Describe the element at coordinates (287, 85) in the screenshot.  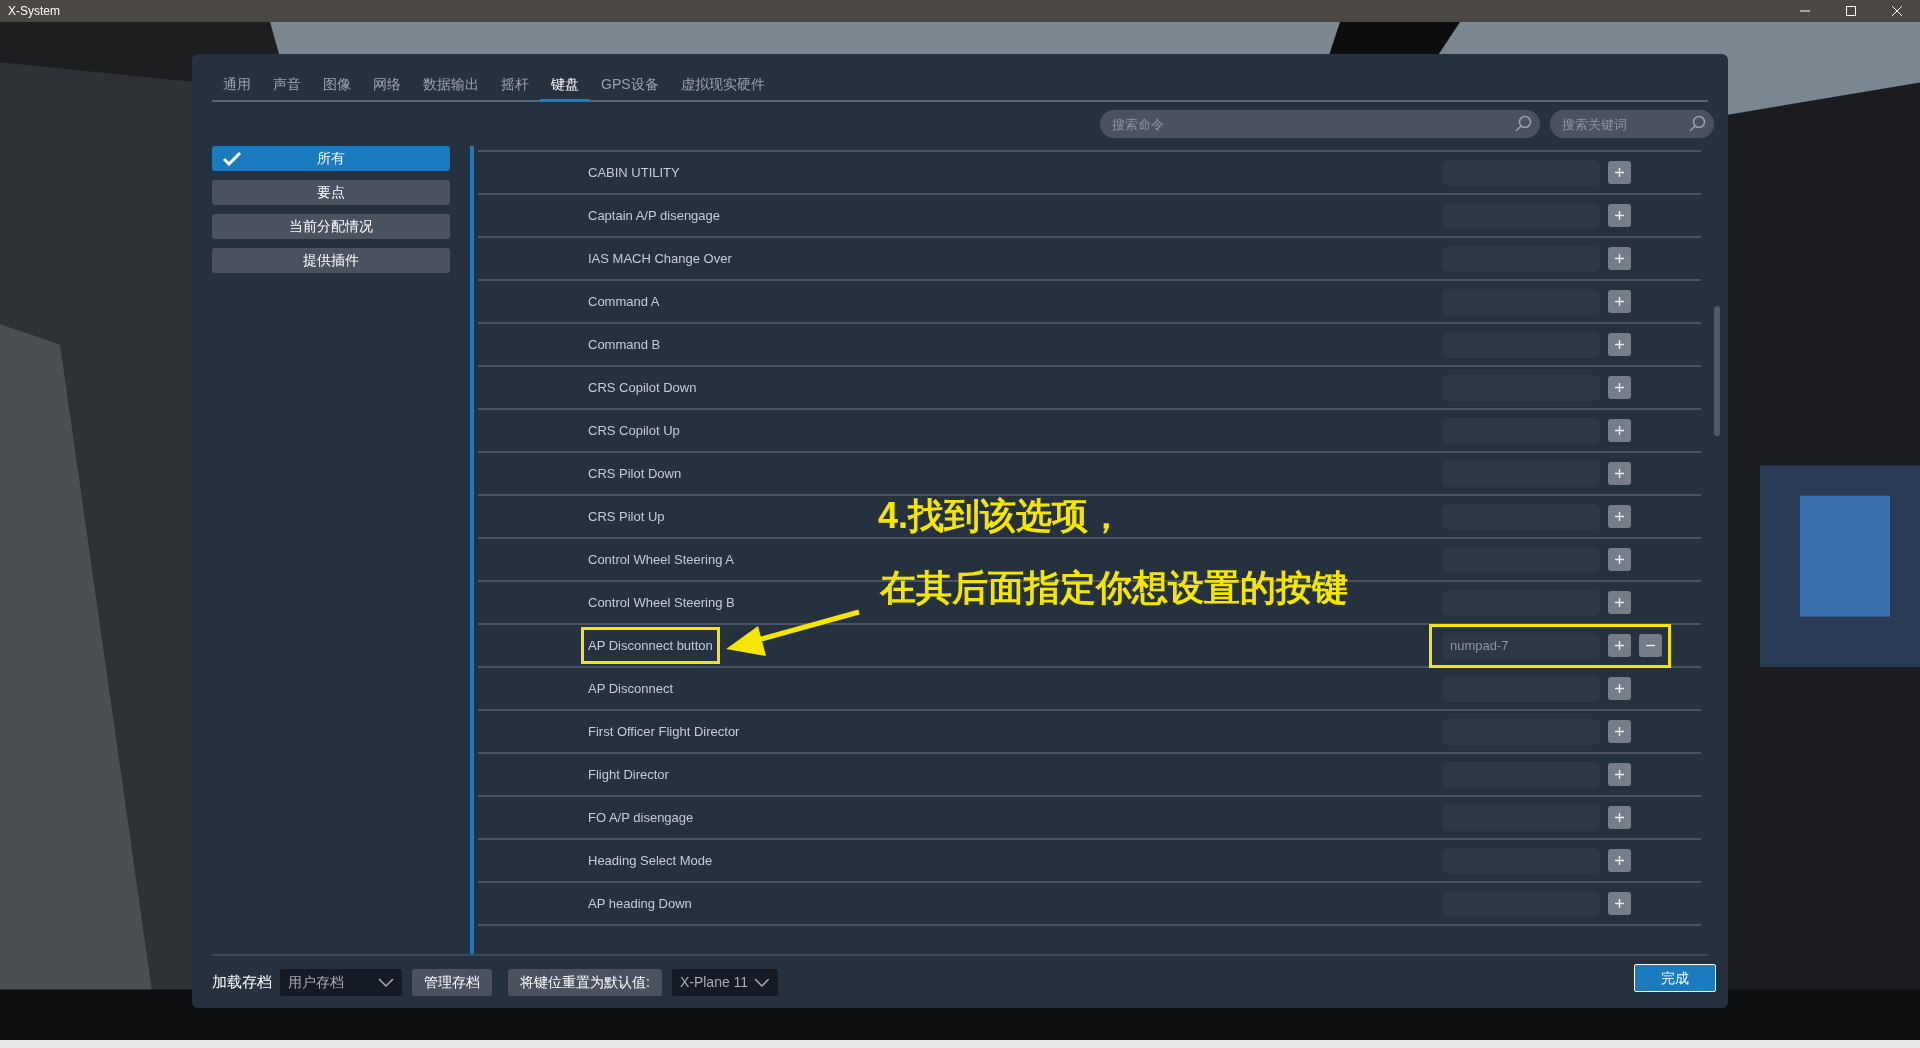
I see `tab: 声音` at that location.